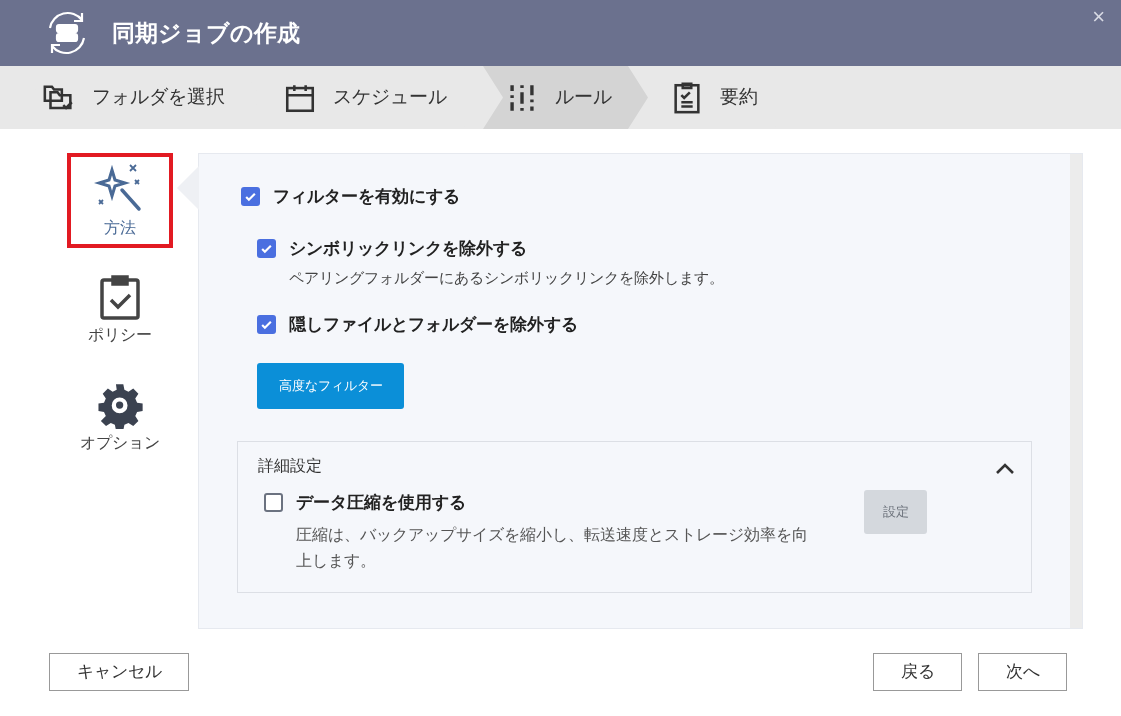 This screenshot has height=716, width=1121. I want to click on step-label: ルール, so click(583, 97).